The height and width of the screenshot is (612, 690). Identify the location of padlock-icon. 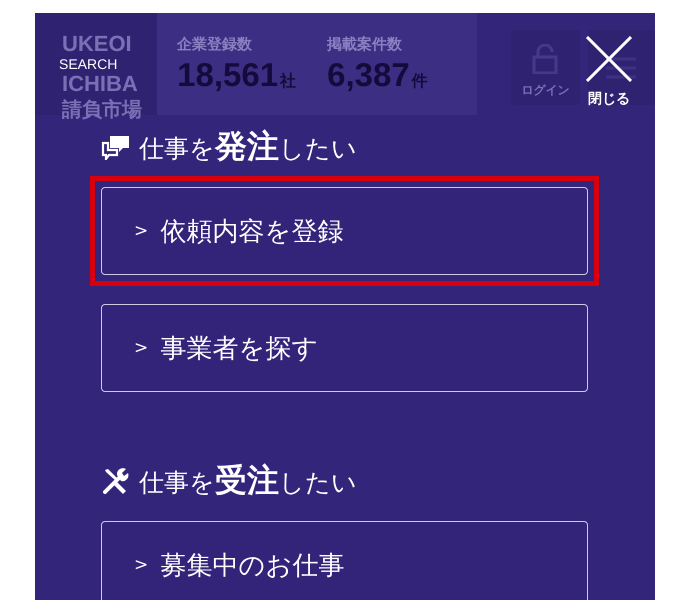
(545, 59).